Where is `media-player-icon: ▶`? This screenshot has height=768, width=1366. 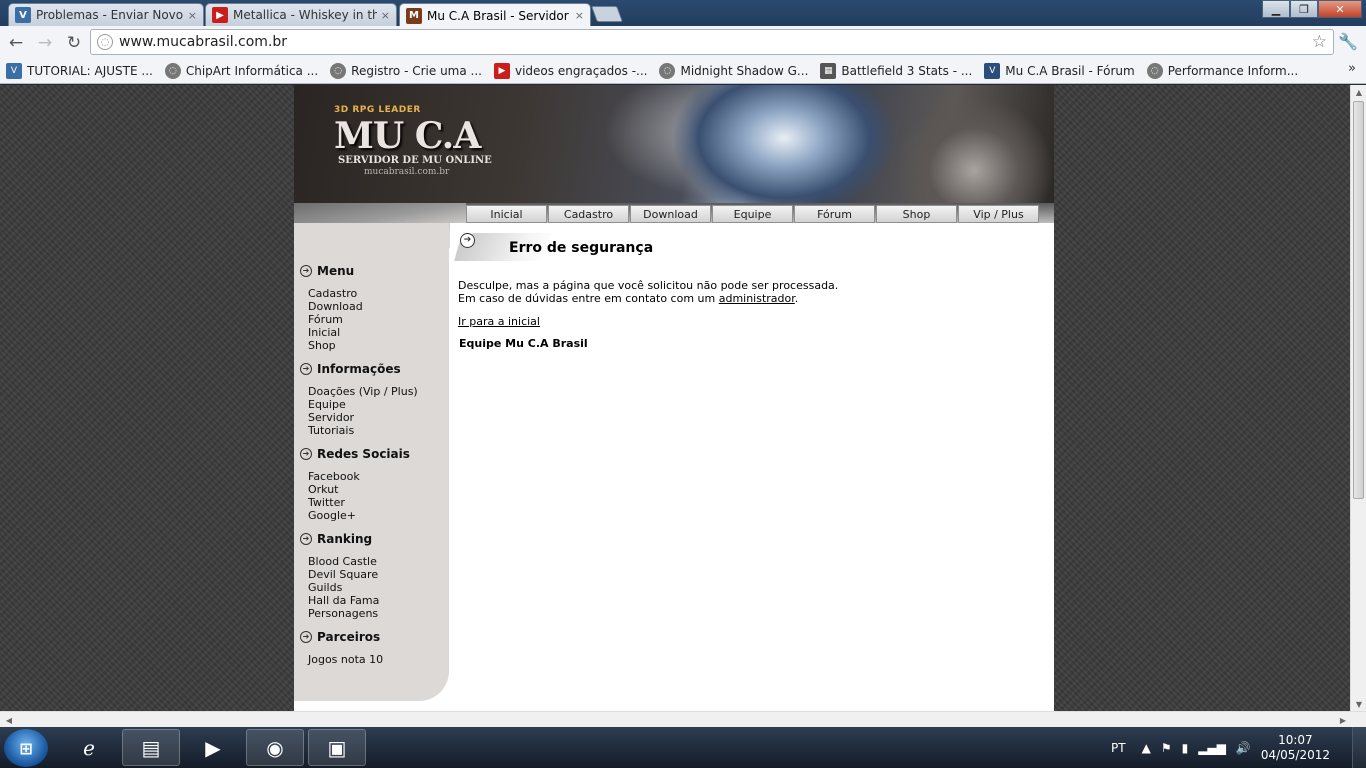
media-player-icon: ▶ is located at coordinates (213, 747).